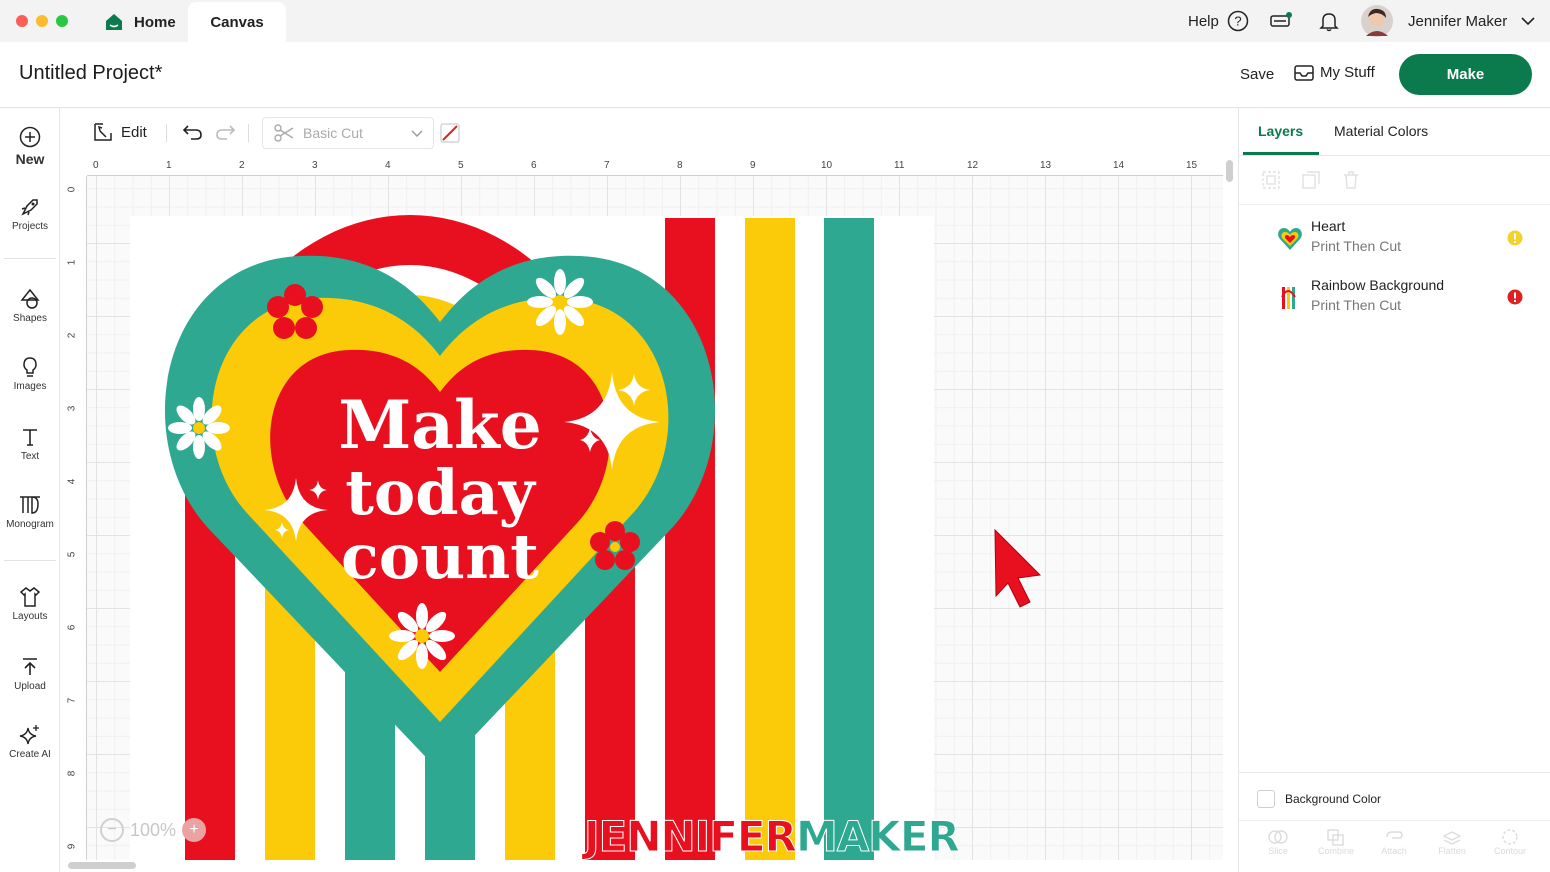 The height and width of the screenshot is (872, 1550). Describe the element at coordinates (1394, 842) in the screenshot. I see `attach-button: Attach` at that location.